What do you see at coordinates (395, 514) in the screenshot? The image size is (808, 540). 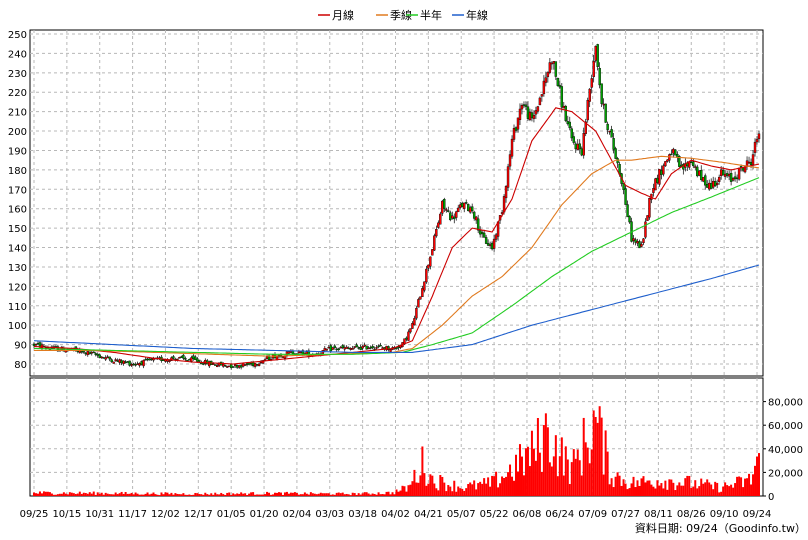 I see `x-tick-label: 04/02` at bounding box center [395, 514].